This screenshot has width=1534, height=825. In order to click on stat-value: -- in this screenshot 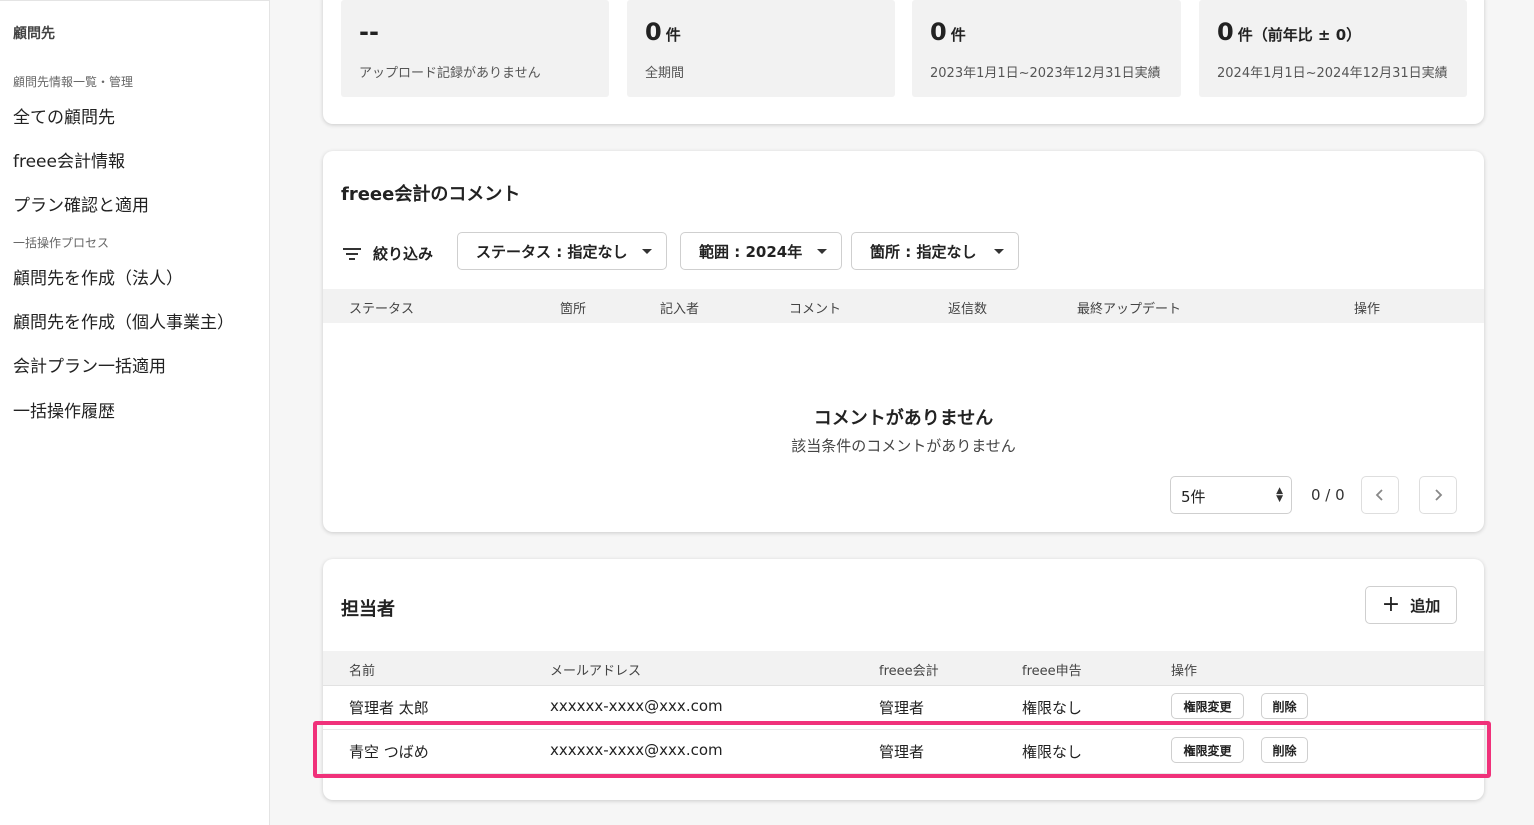, I will do `click(369, 32)`.